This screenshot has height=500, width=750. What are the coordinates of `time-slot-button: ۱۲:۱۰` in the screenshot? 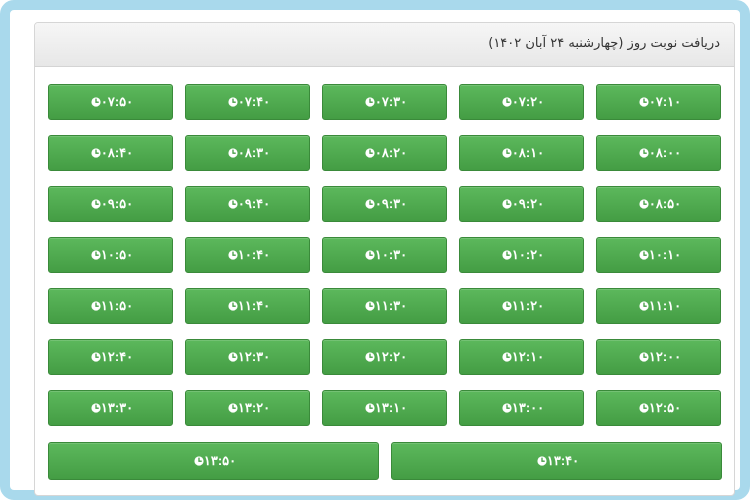 It's located at (521, 357).